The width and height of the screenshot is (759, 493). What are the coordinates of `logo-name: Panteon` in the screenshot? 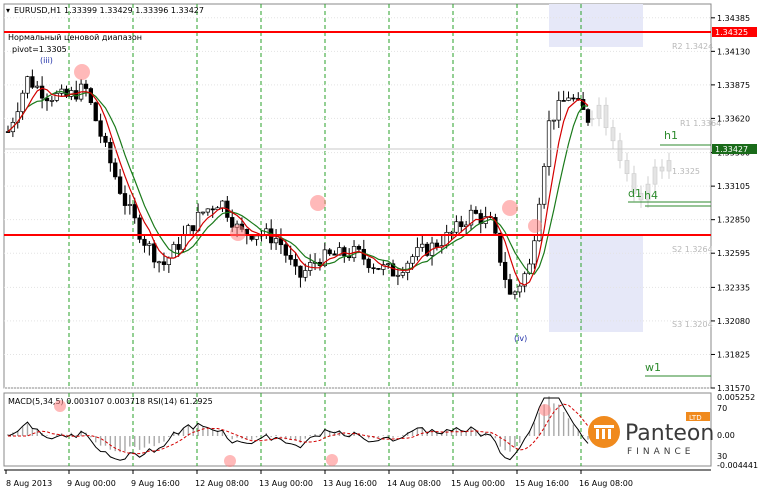 It's located at (669, 433).